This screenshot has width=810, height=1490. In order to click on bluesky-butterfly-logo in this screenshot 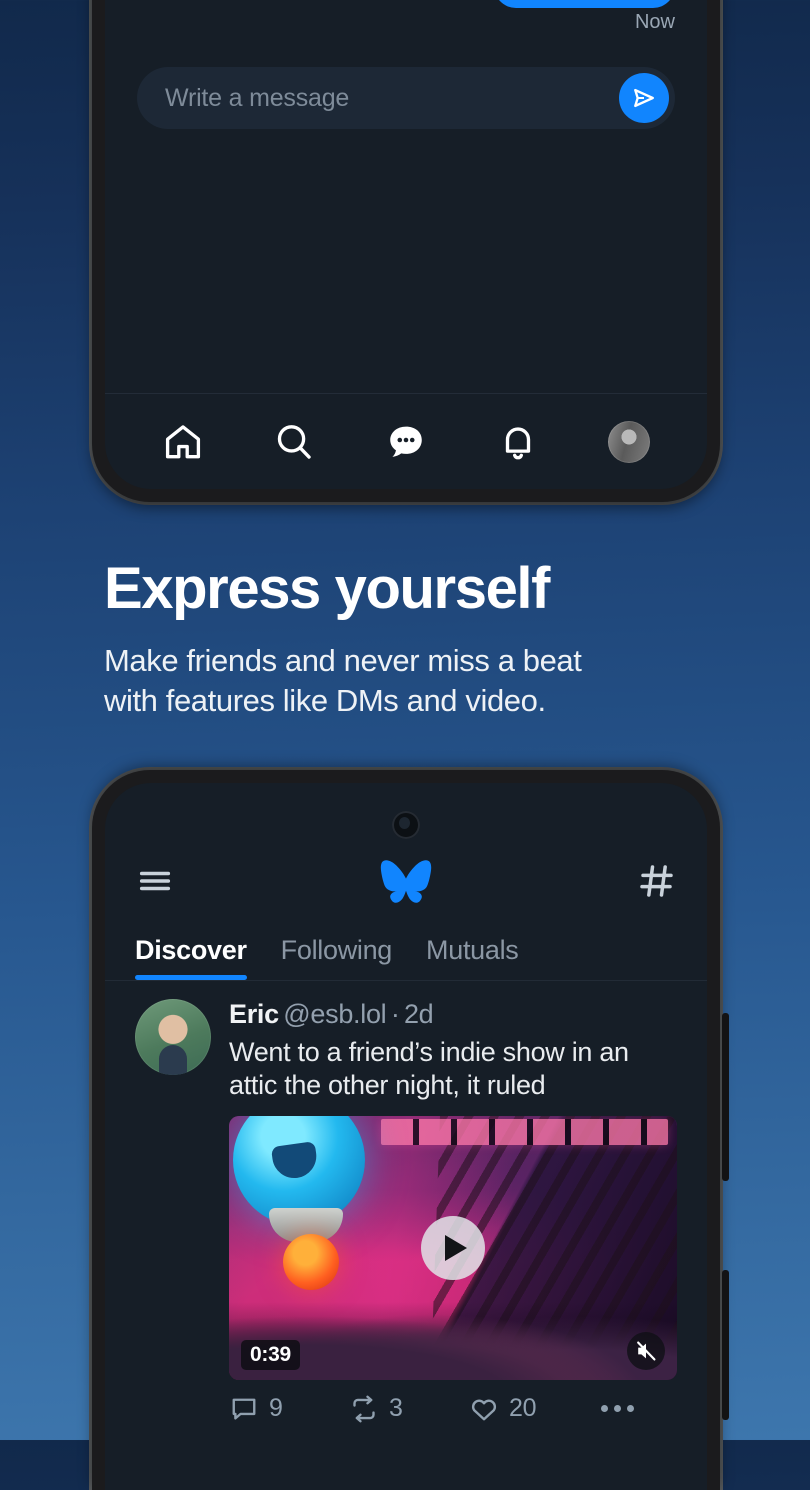, I will do `click(406, 881)`.